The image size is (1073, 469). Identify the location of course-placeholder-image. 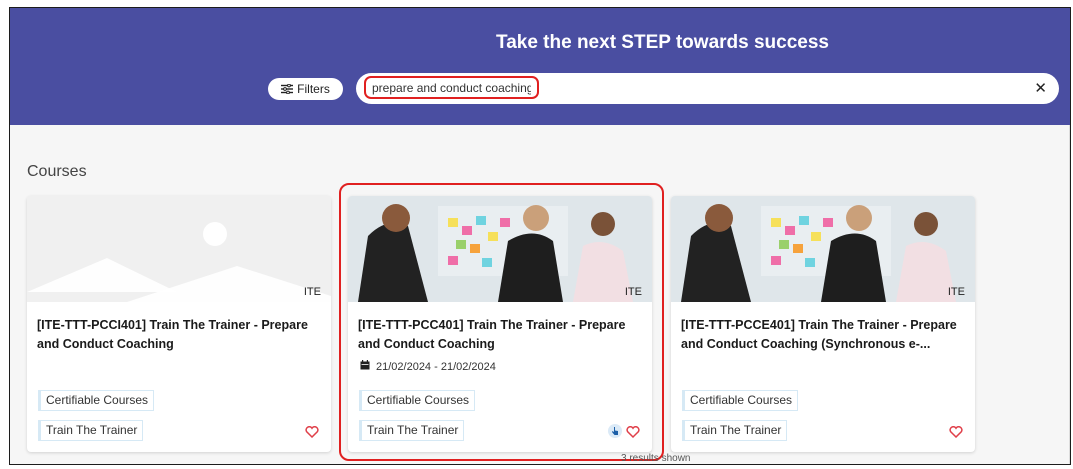
(179, 249).